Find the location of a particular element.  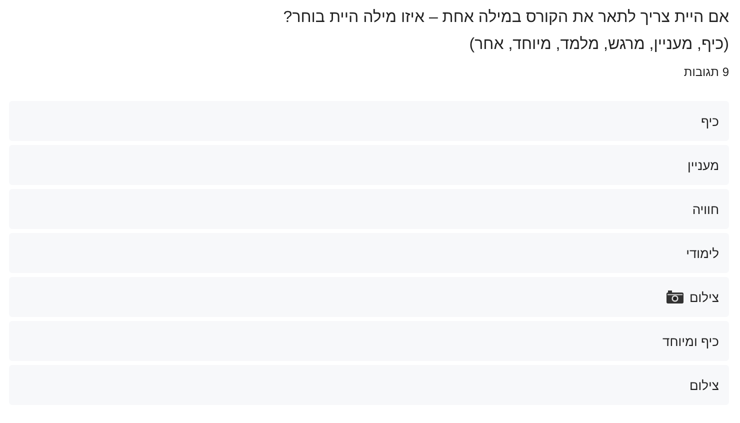

response-text: חוויה is located at coordinates (705, 209).